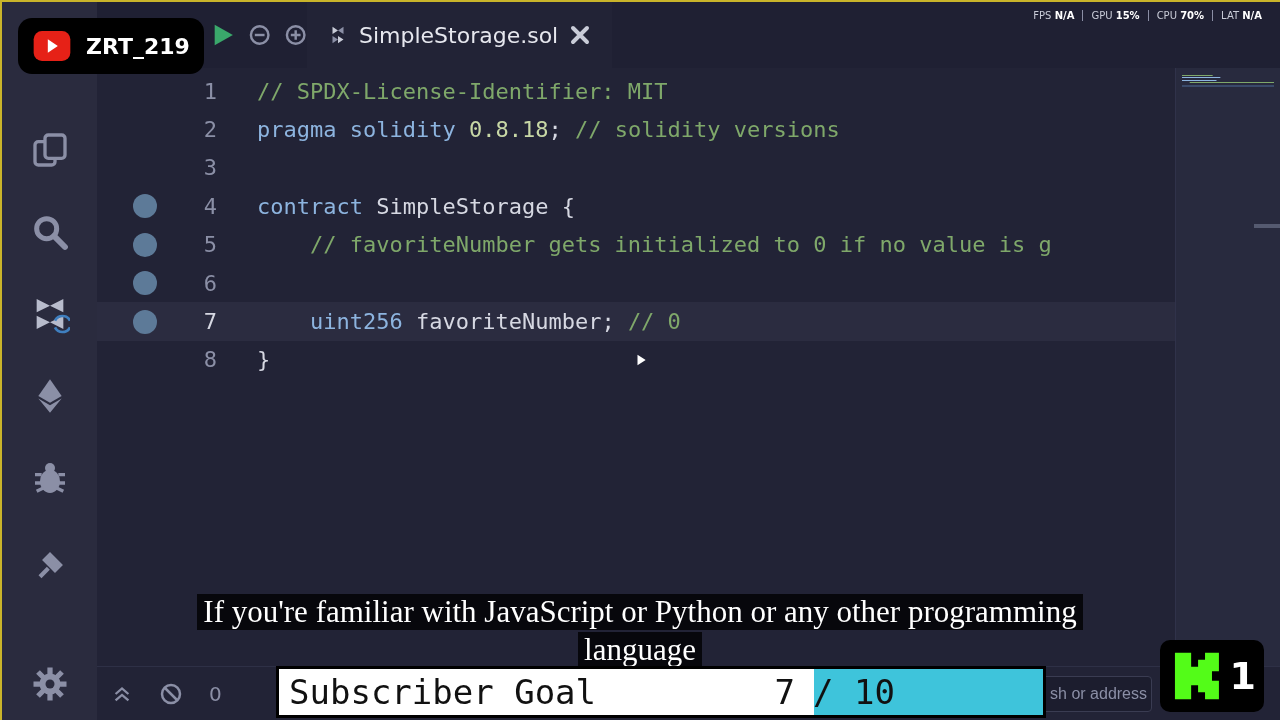  What do you see at coordinates (494, 322) in the screenshot?
I see `code-line: uint256 favoriteNumber; // 0` at bounding box center [494, 322].